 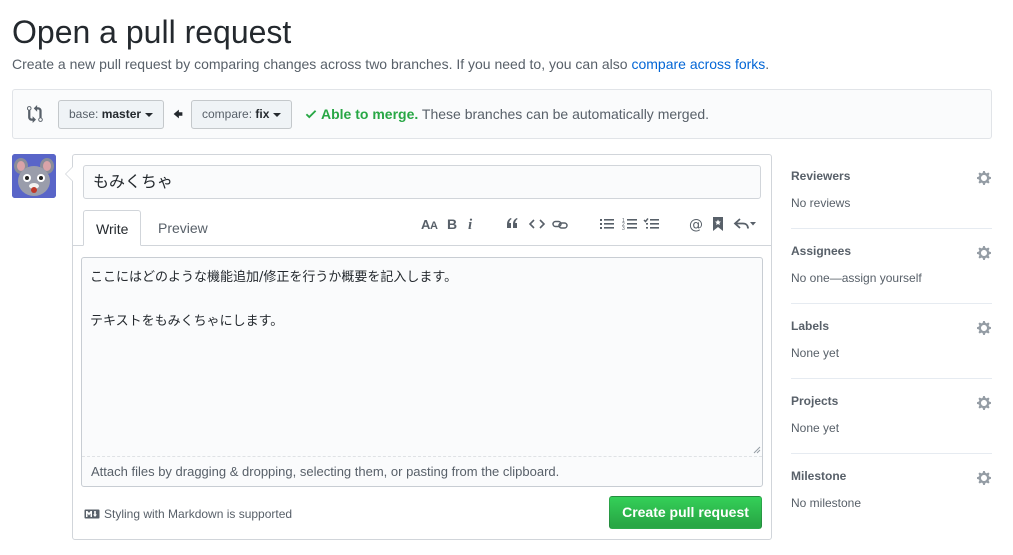 I want to click on mention-icon: @, so click(x=696, y=224).